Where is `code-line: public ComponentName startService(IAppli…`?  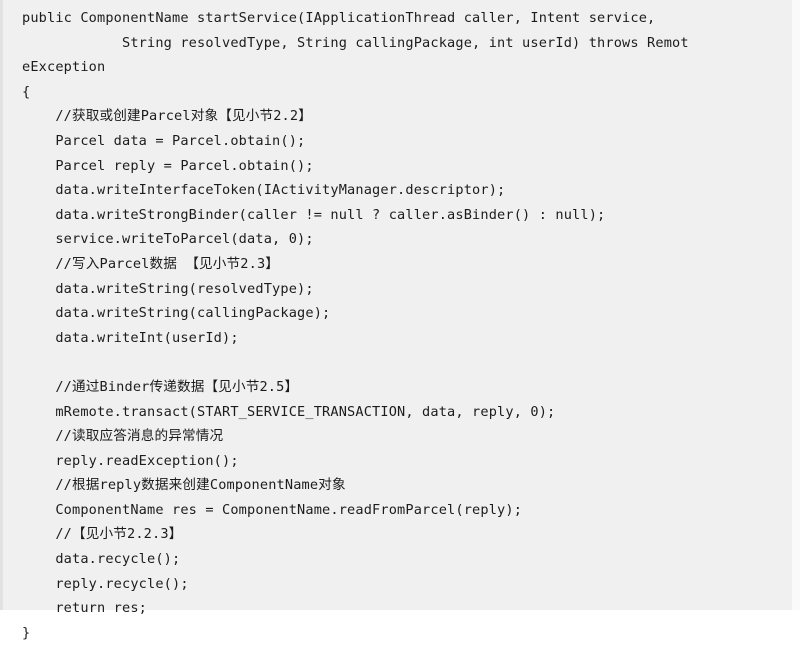
code-line: public ComponentName startService(IAppli… is located at coordinates (339, 18).